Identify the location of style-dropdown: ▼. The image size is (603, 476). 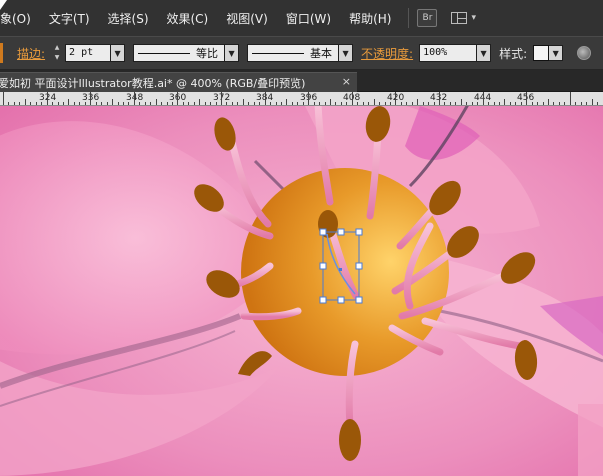
(556, 53).